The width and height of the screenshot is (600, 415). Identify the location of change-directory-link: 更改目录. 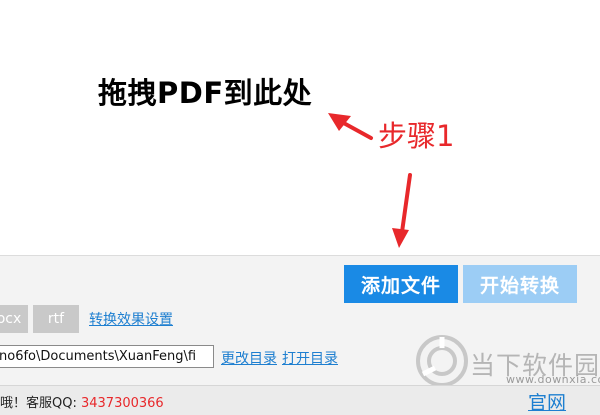
(249, 358).